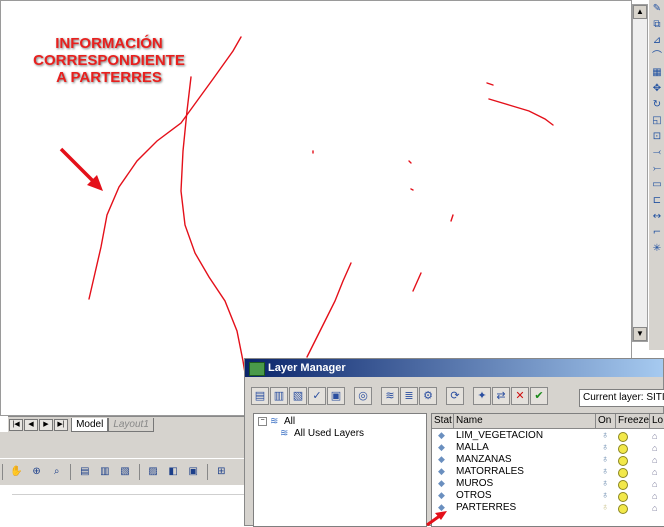 Image resolution: width=664 pixels, height=527 pixels. What do you see at coordinates (501, 396) in the screenshot?
I see `invert-icon: ⇄` at bounding box center [501, 396].